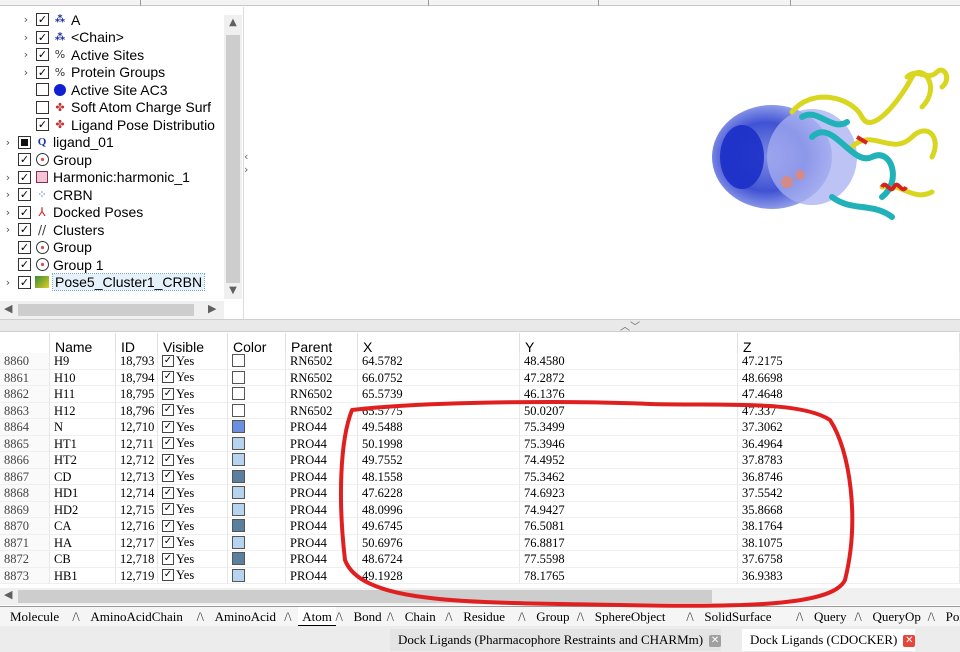 The image size is (960, 652). Describe the element at coordinates (629, 509) in the screenshot. I see `cell-y: 74.9427` at that location.